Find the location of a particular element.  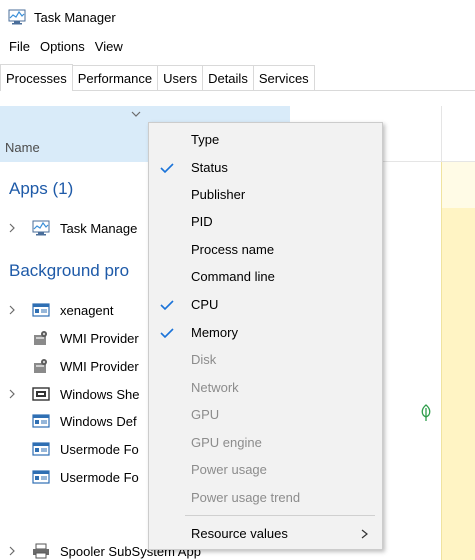

column-divider is located at coordinates (441, 134).